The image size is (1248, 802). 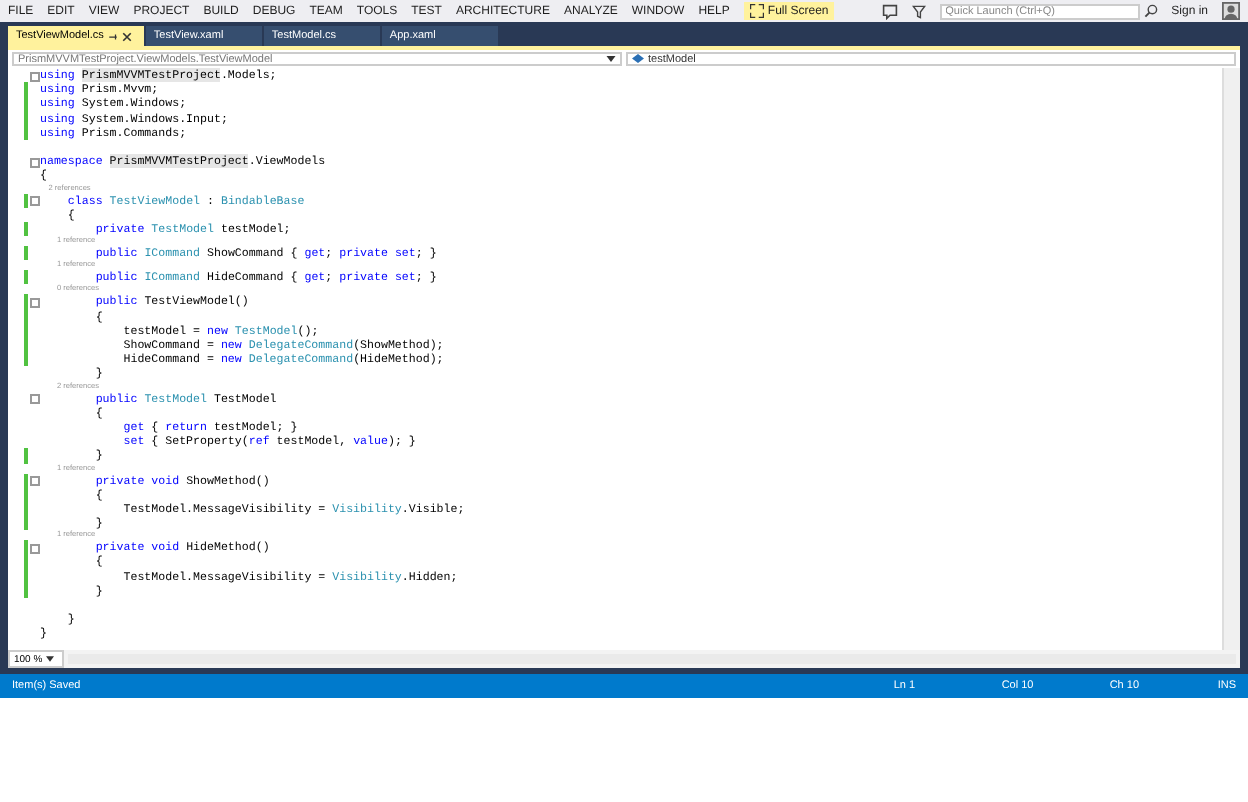 I want to click on vertical-scrollbar, so click(x=1231, y=359).